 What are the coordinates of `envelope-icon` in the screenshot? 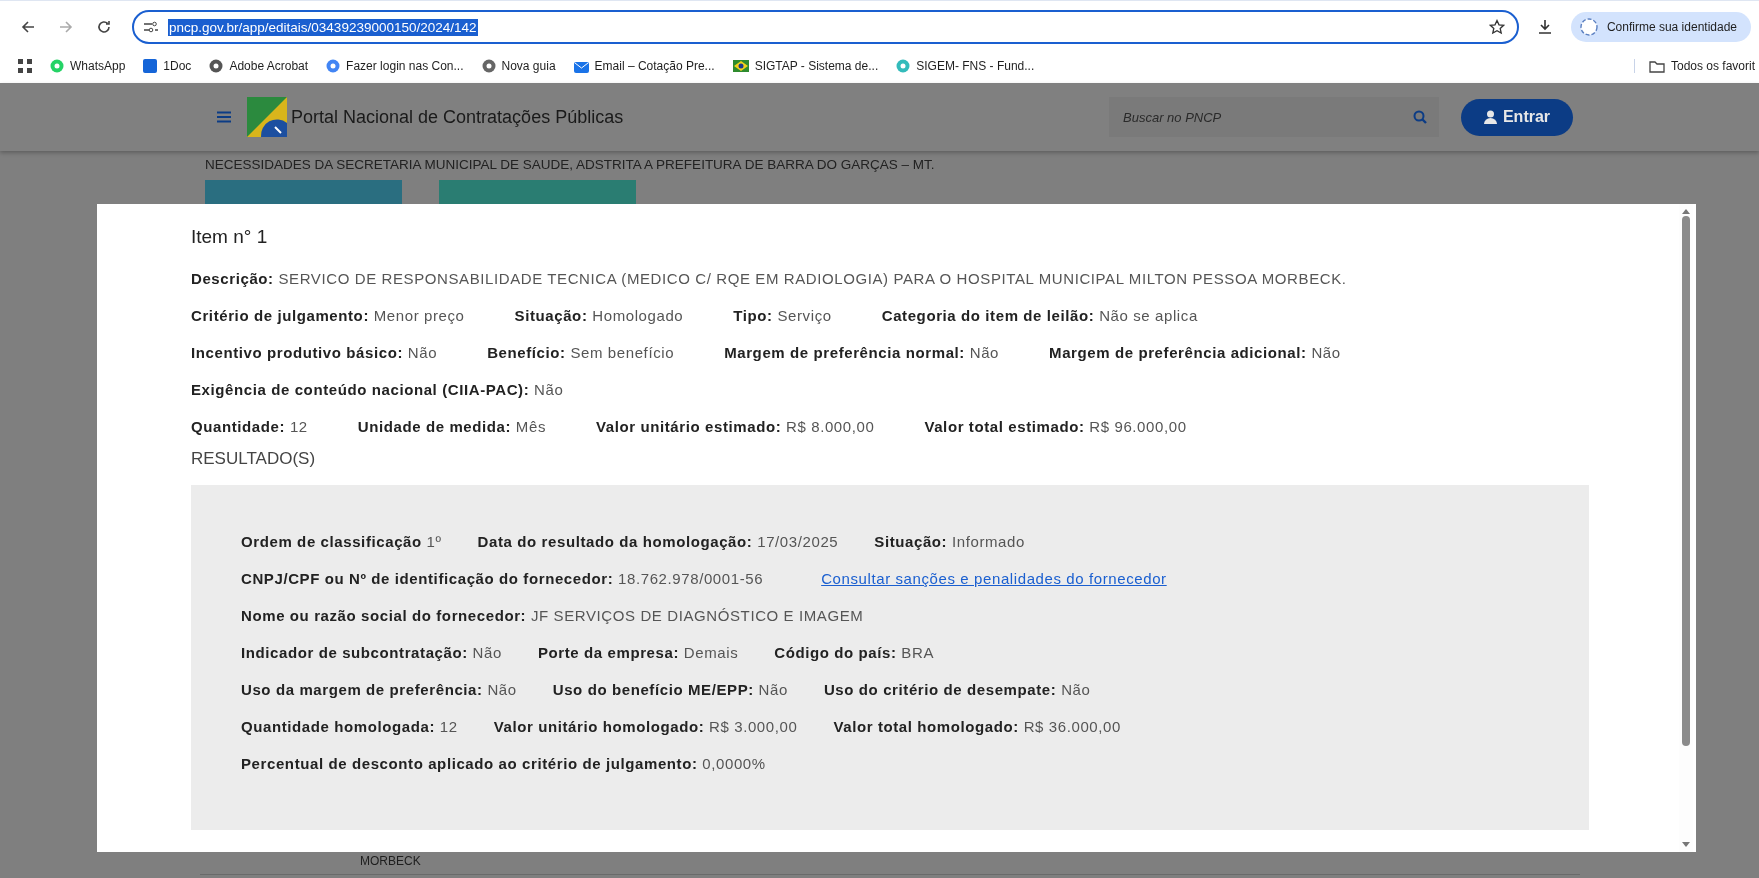 It's located at (581, 66).